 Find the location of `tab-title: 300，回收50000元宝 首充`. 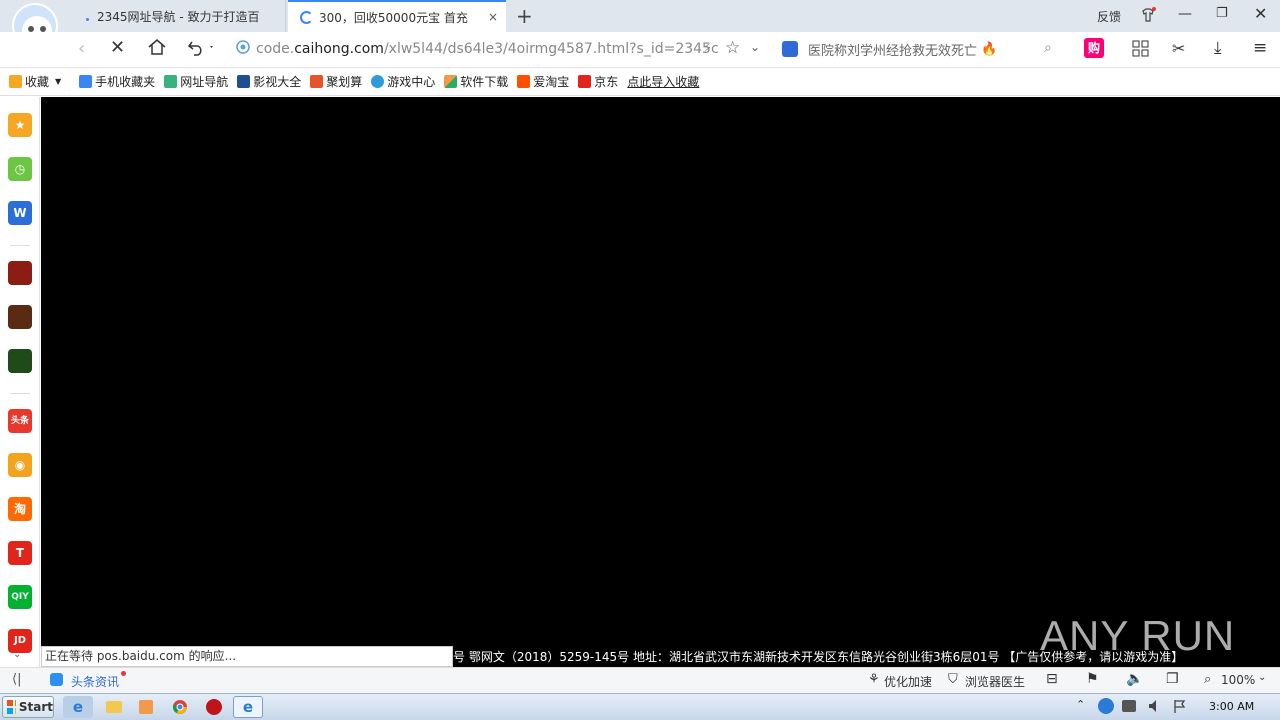

tab-title: 300，回收50000元宝 首充 is located at coordinates (393, 17).